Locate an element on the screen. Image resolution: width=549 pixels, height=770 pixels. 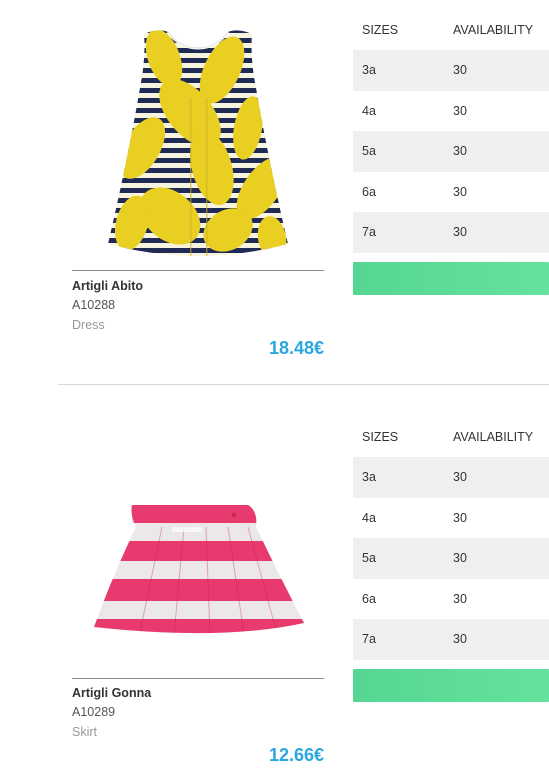
skirt-image is located at coordinates (199, 569).